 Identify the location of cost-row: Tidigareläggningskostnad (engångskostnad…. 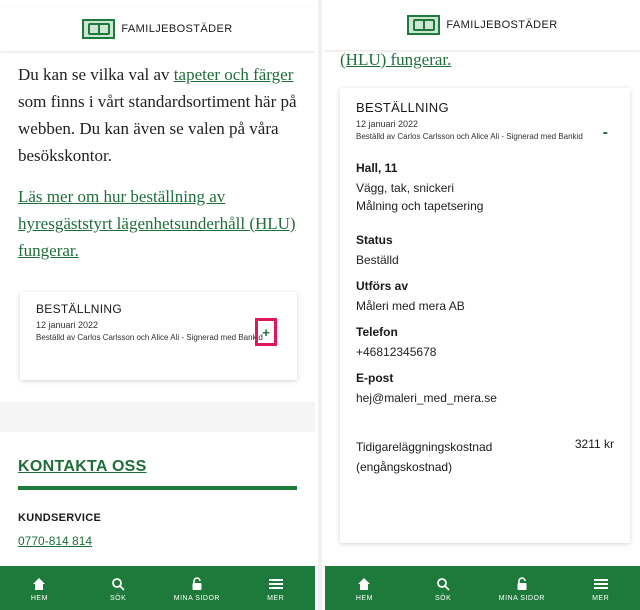
(485, 457).